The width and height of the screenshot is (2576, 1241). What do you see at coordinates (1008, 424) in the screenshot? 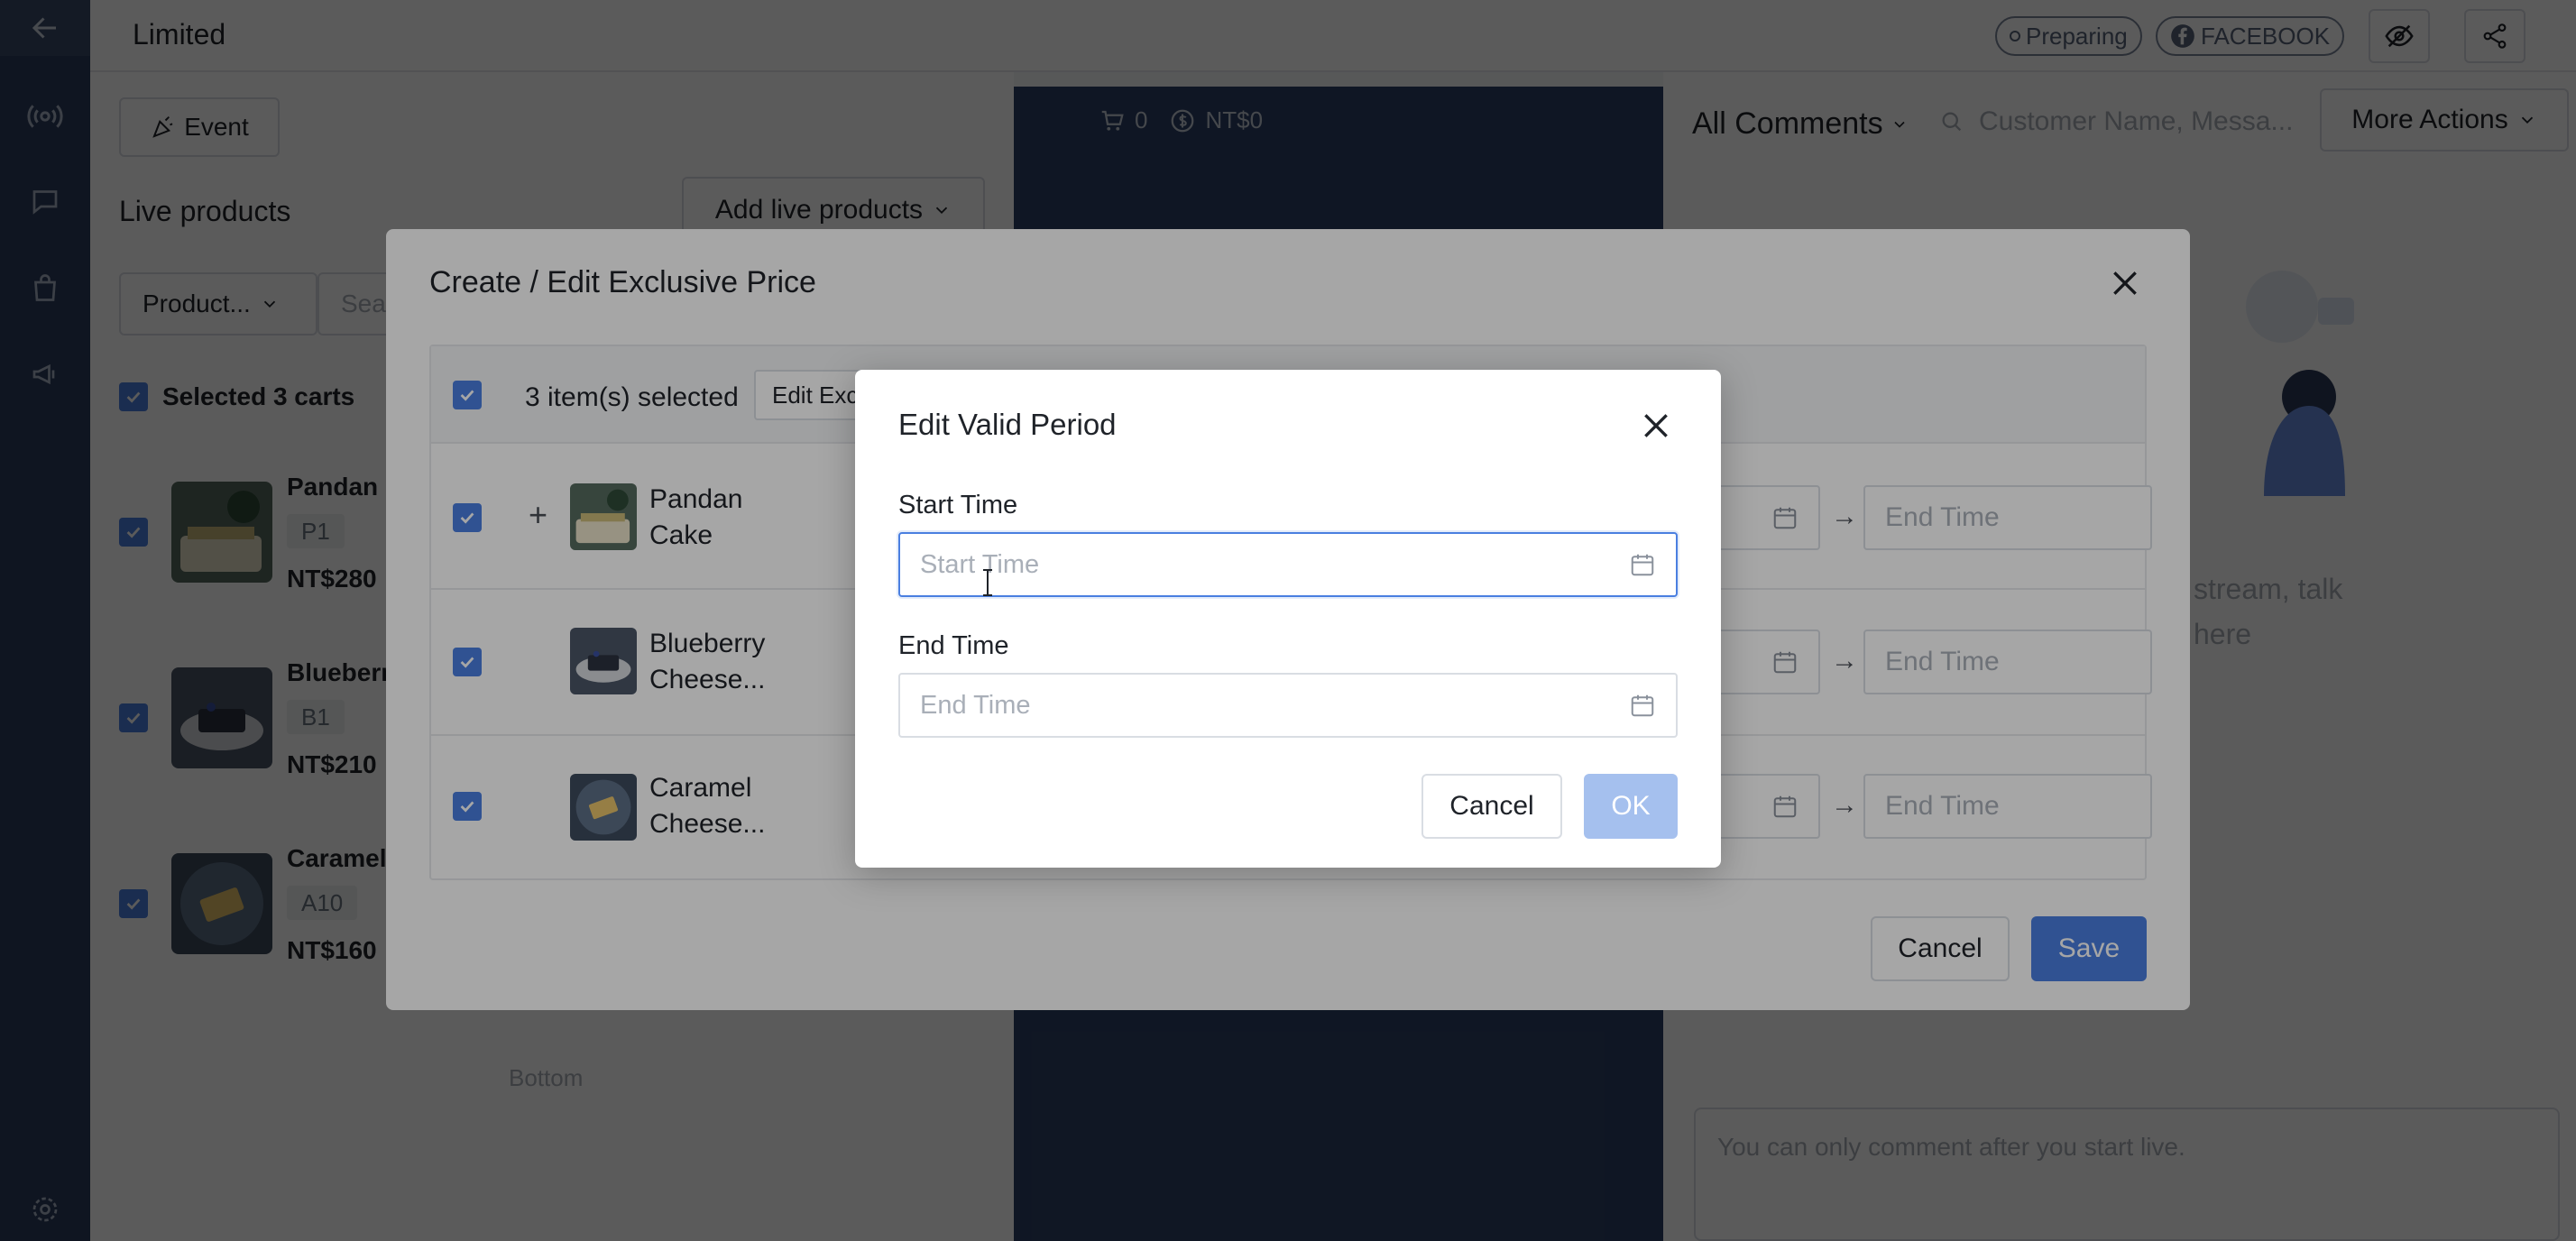
I see `modal-title: Edit Valid Period` at bounding box center [1008, 424].